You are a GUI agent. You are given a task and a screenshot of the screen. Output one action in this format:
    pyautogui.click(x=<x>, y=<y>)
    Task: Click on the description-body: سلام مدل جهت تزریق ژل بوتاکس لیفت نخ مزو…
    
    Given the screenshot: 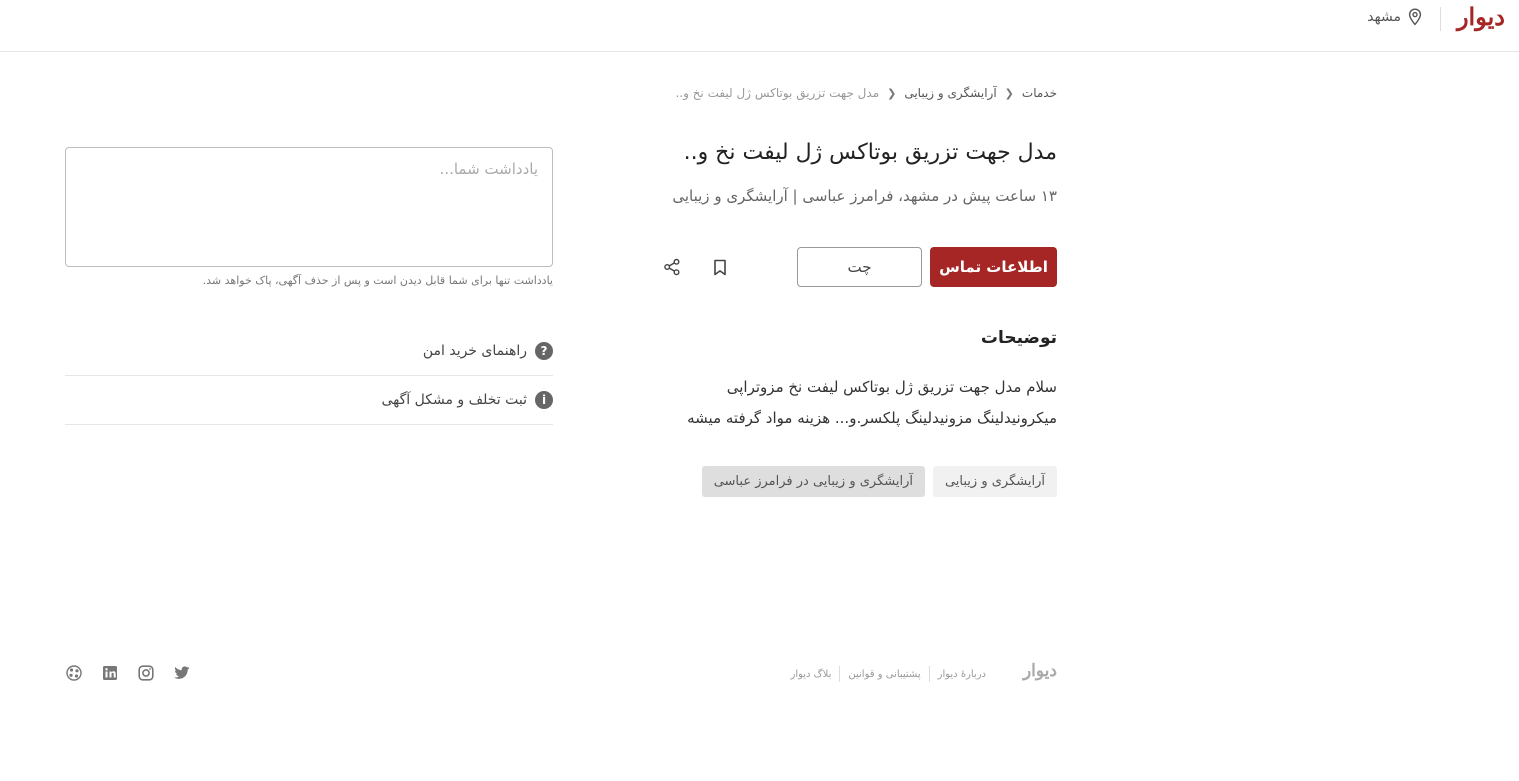 What is the action you would take?
    pyautogui.click(x=847, y=403)
    